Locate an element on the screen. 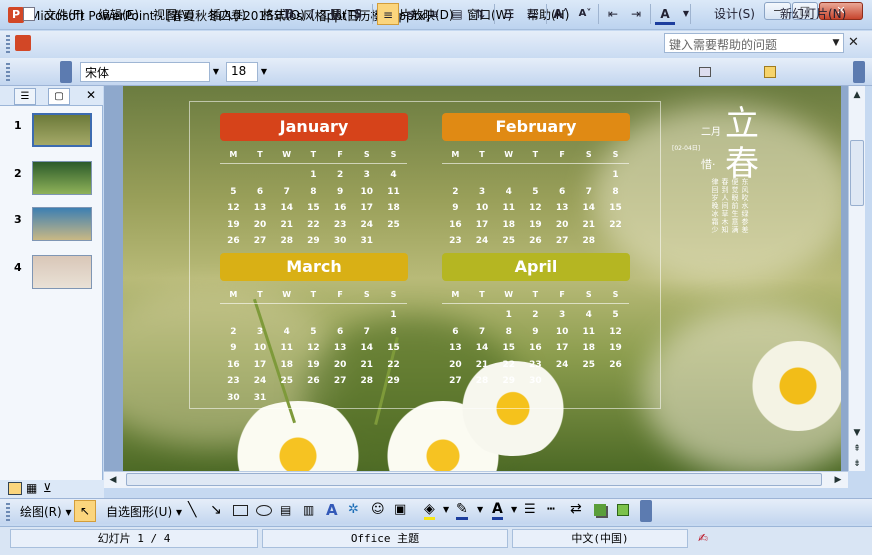 This screenshot has width=872, height=555. align-right-icon: ≡ is located at coordinates (434, 14).